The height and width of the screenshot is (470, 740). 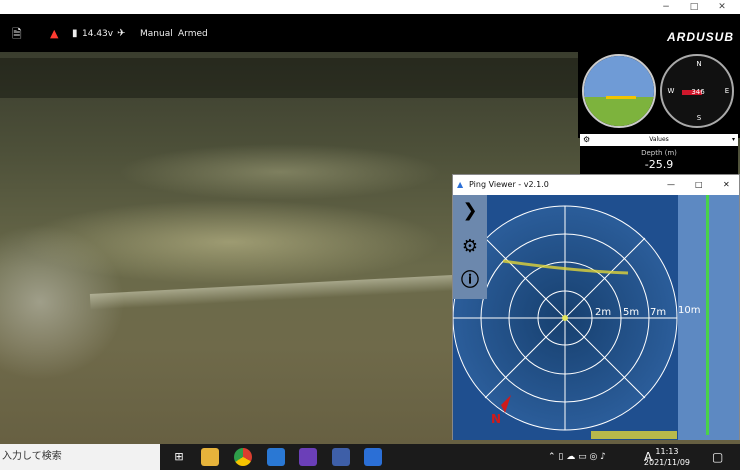 I want to click on clock-date: 2021/11/09, so click(x=666, y=462).